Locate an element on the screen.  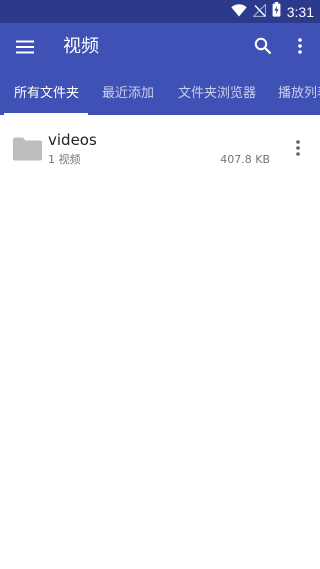
folder-video-count: 1 视频 is located at coordinates (64, 159).